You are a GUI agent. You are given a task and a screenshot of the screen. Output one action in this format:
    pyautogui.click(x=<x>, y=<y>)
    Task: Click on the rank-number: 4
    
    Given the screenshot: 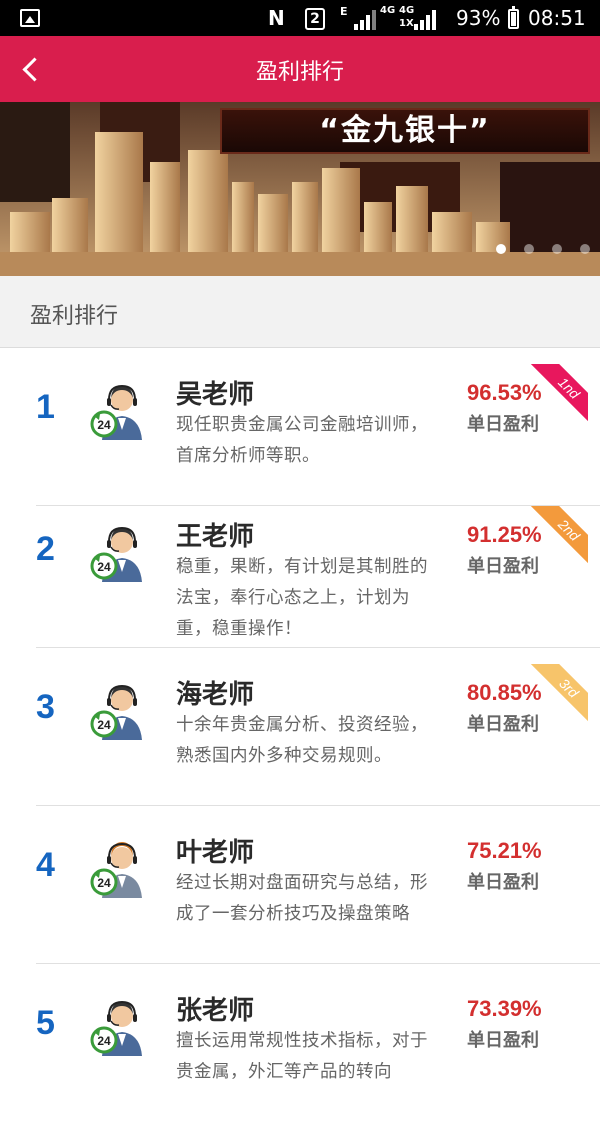 What is the action you would take?
    pyautogui.click(x=45, y=865)
    